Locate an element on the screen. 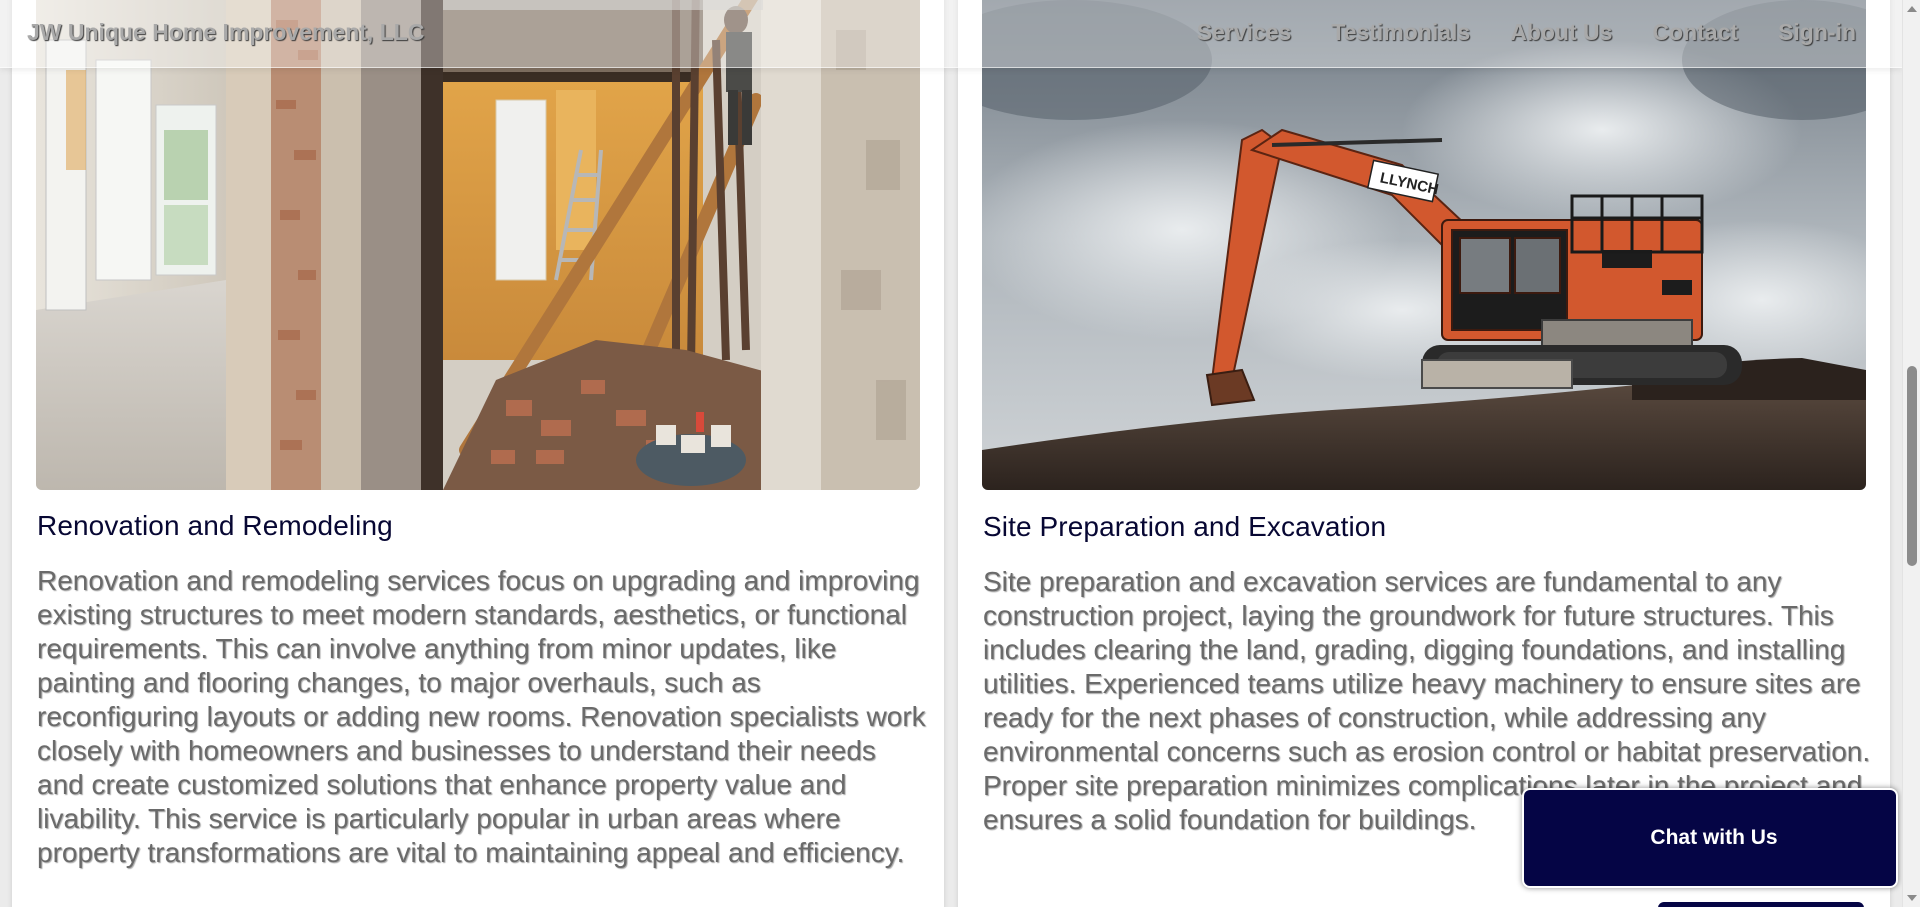 The height and width of the screenshot is (907, 1920). page-scrollbar is located at coordinates (1911, 453).